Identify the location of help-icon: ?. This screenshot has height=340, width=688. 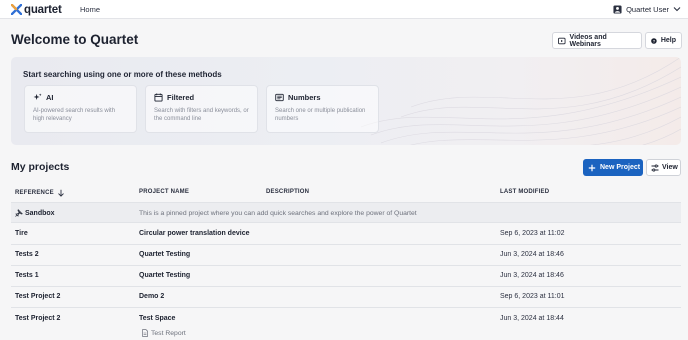
(654, 40).